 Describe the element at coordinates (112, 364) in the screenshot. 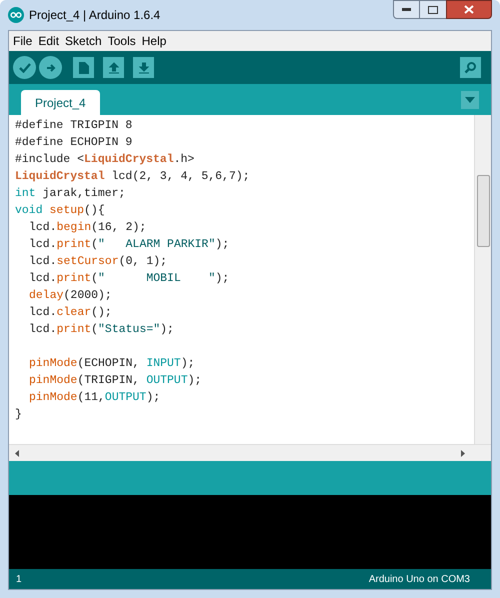

I see `code-line: pinMode(ECHOPIN, INPUT);` at that location.